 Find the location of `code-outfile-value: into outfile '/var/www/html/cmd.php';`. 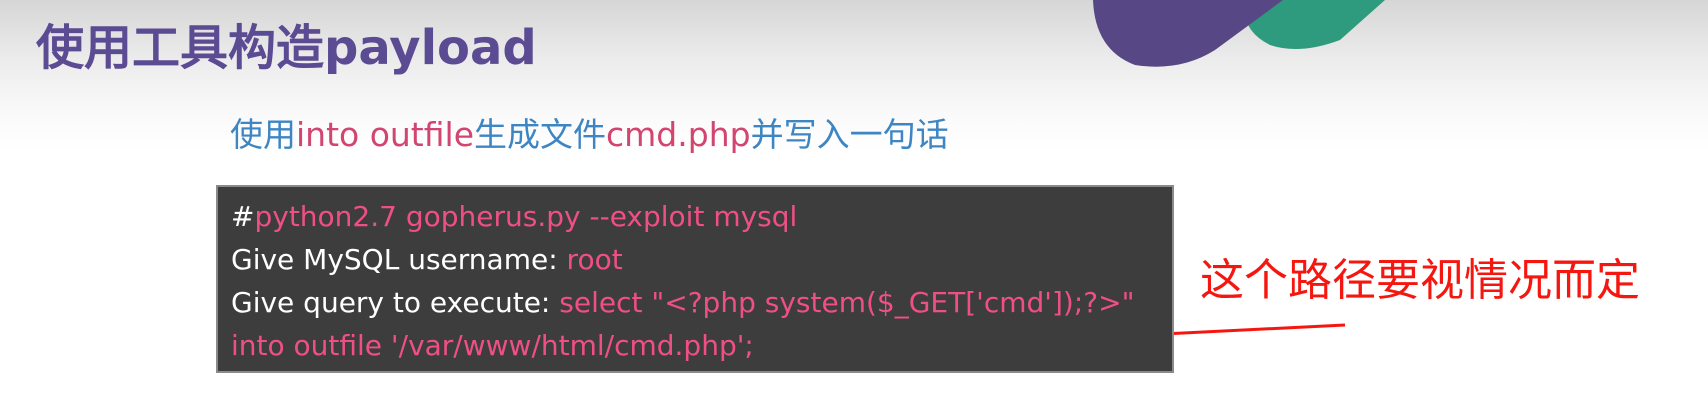

code-outfile-value: into outfile '/var/www/html/cmd.php'; is located at coordinates (492, 345).